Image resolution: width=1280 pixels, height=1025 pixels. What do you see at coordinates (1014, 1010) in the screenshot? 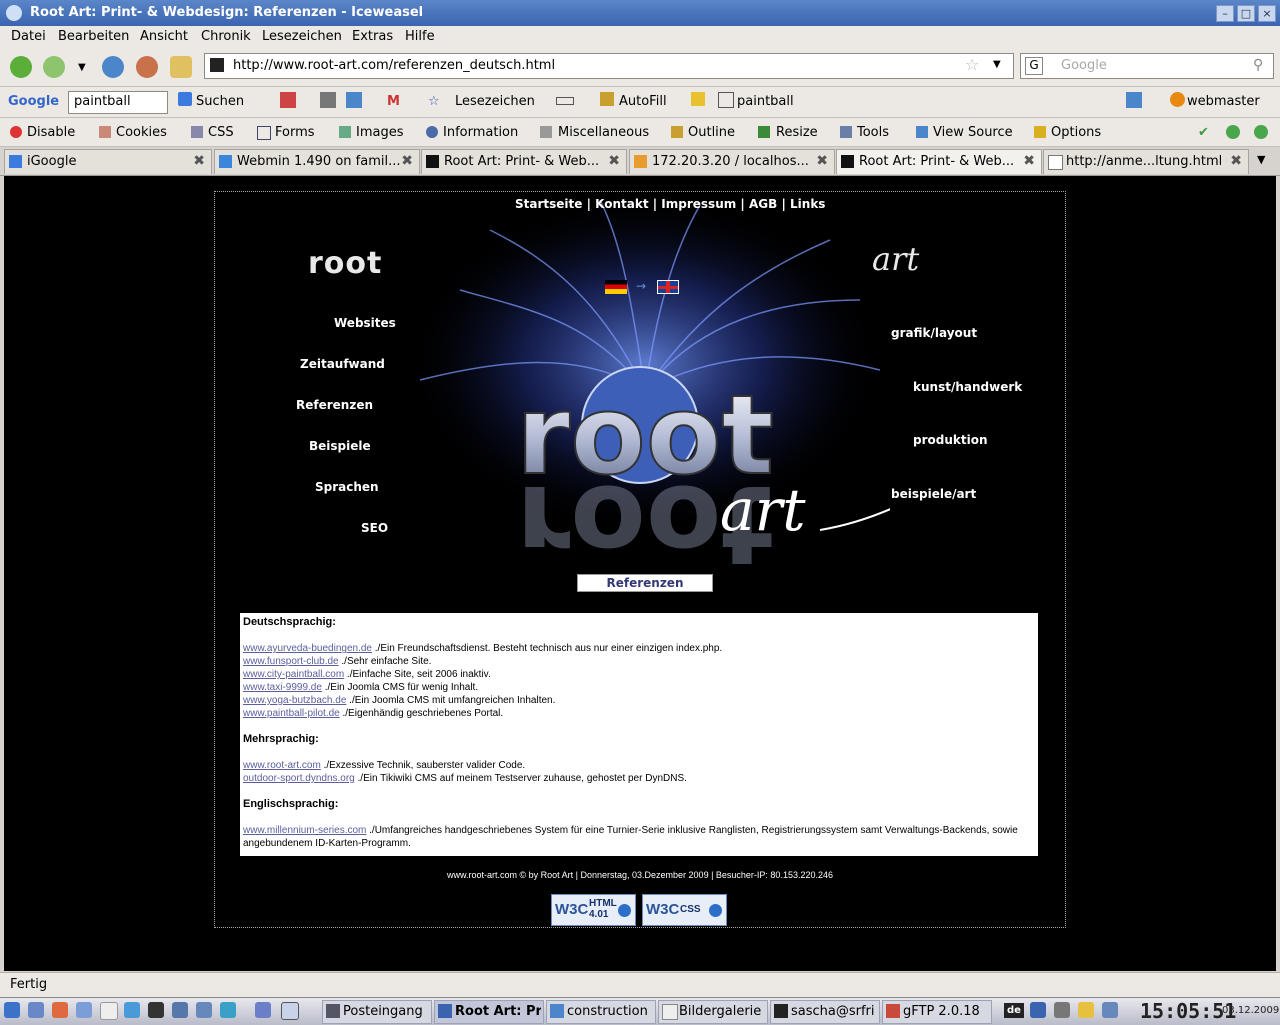
I see `keyboard-layout-indicator: de` at bounding box center [1014, 1010].